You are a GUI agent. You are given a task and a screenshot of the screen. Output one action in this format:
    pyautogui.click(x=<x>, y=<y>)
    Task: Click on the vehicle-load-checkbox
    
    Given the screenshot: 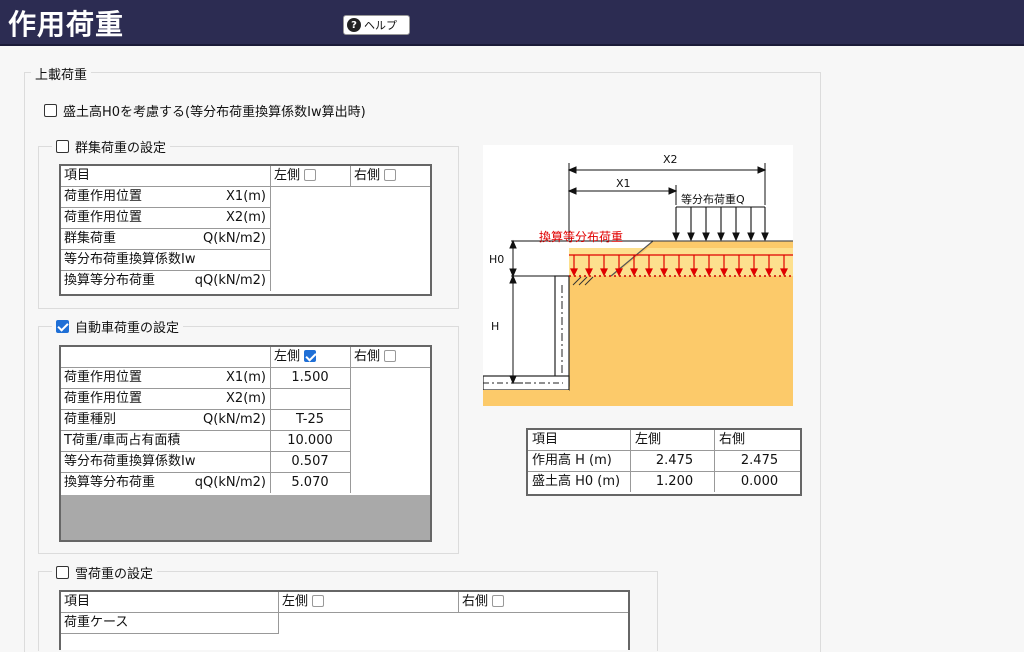 What is the action you would take?
    pyautogui.click(x=62, y=326)
    